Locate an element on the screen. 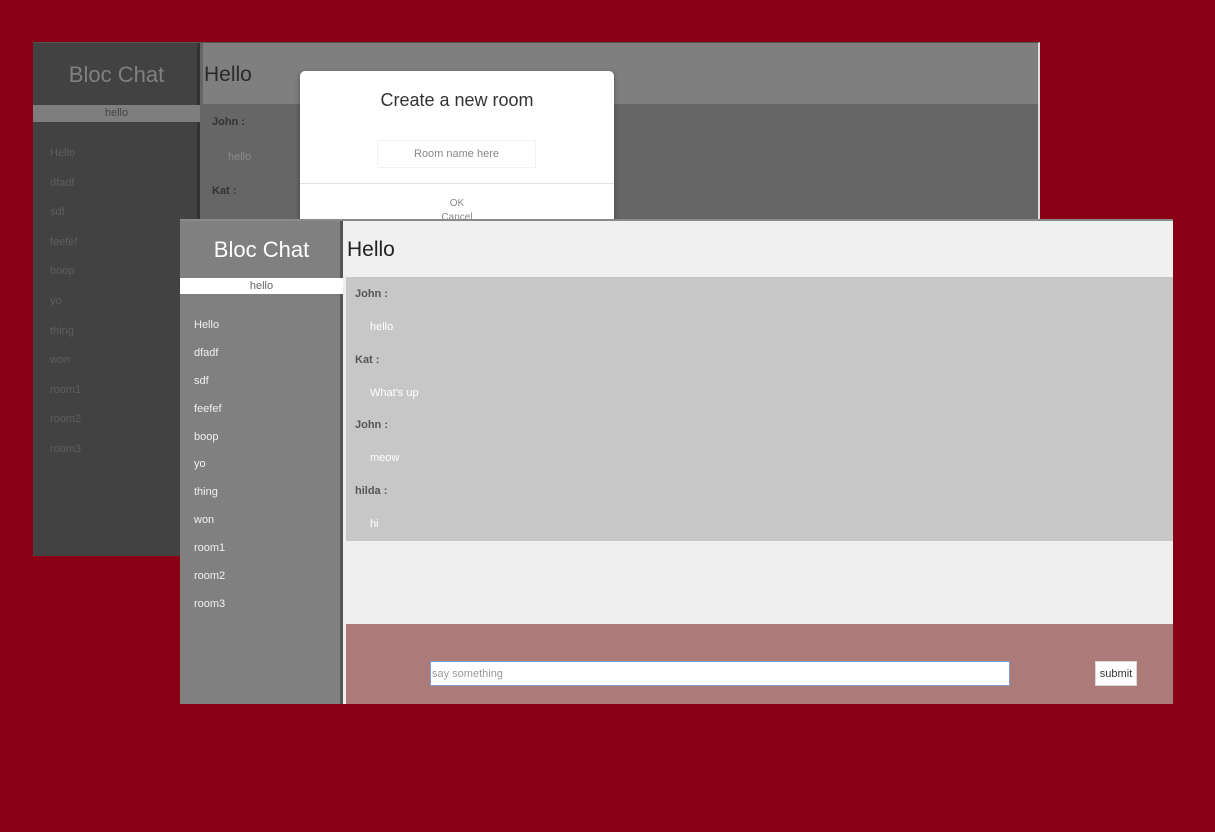 The height and width of the screenshot is (832, 1215). room-item-boop: boop is located at coordinates (209, 445).